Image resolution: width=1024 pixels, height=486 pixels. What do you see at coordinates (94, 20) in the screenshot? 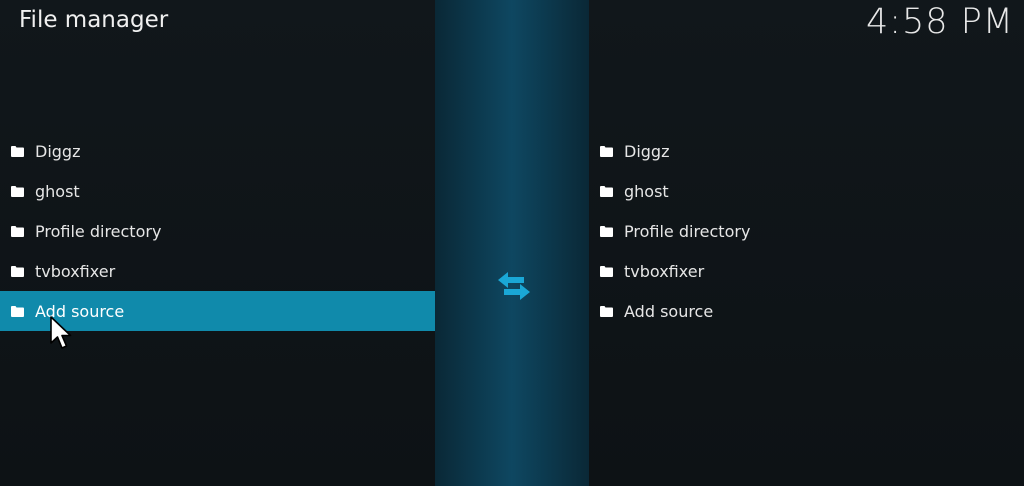
I see `page-title: File manager` at bounding box center [94, 20].